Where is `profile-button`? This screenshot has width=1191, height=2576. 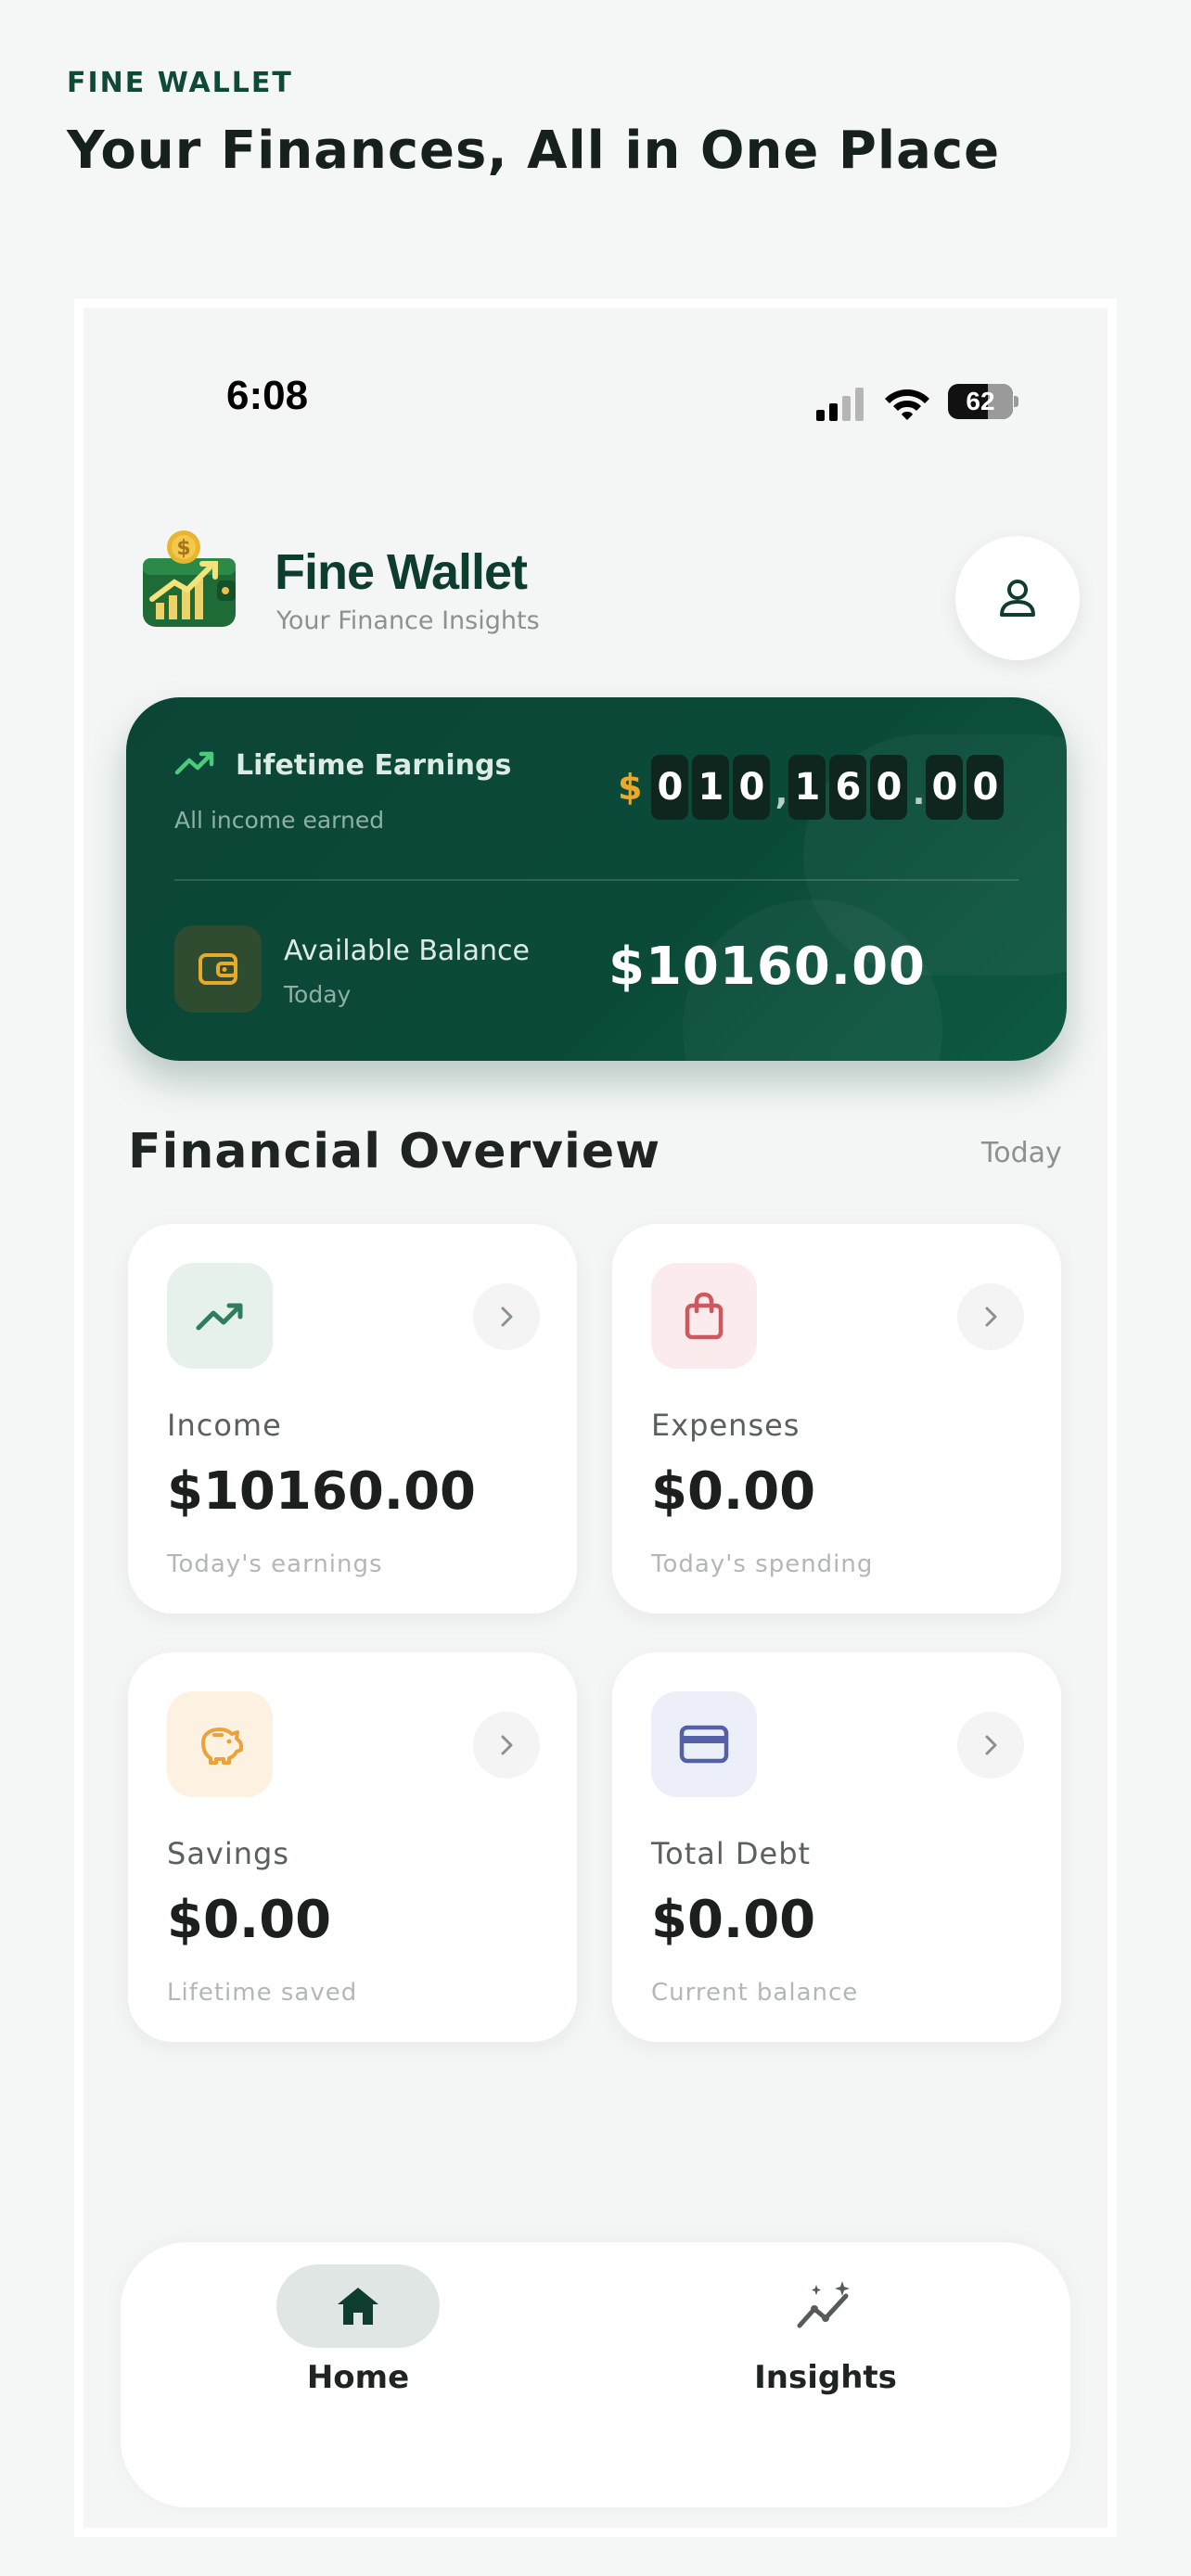
profile-button is located at coordinates (1018, 598).